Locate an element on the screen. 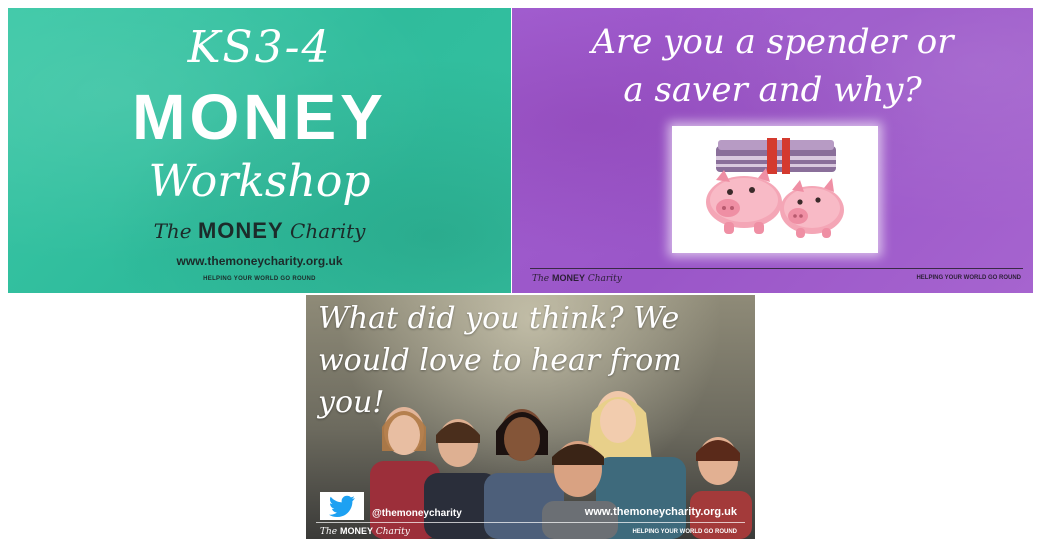 The image size is (1040, 540). feedback-line-3: you! is located at coordinates (351, 402).